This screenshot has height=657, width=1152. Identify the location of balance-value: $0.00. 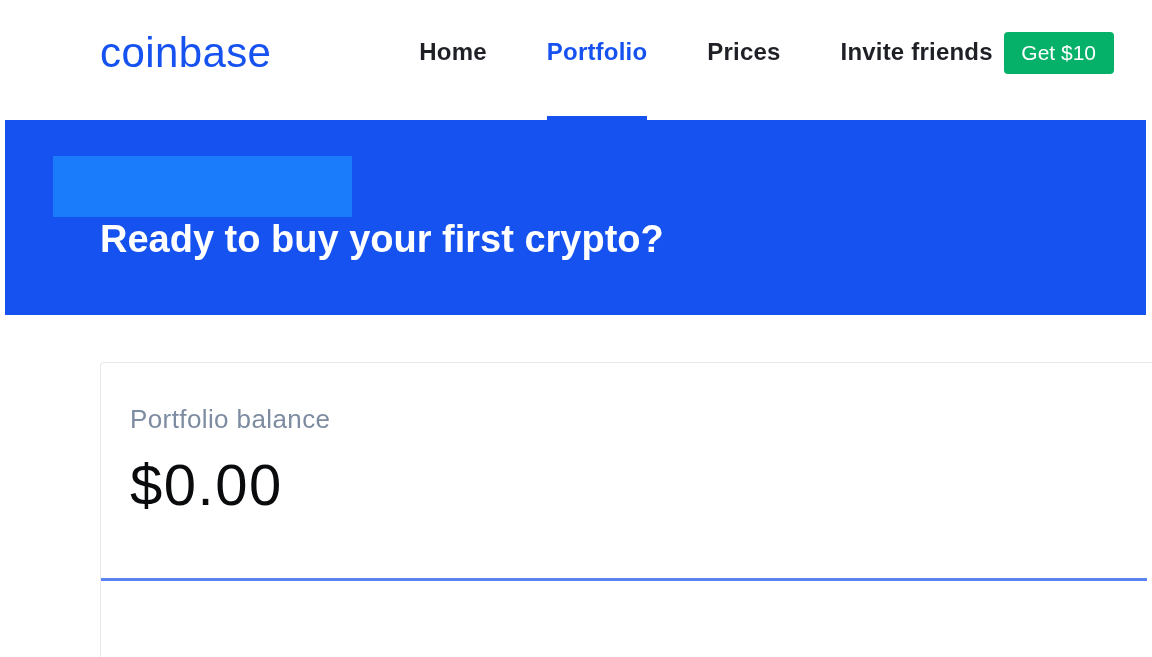
(206, 485).